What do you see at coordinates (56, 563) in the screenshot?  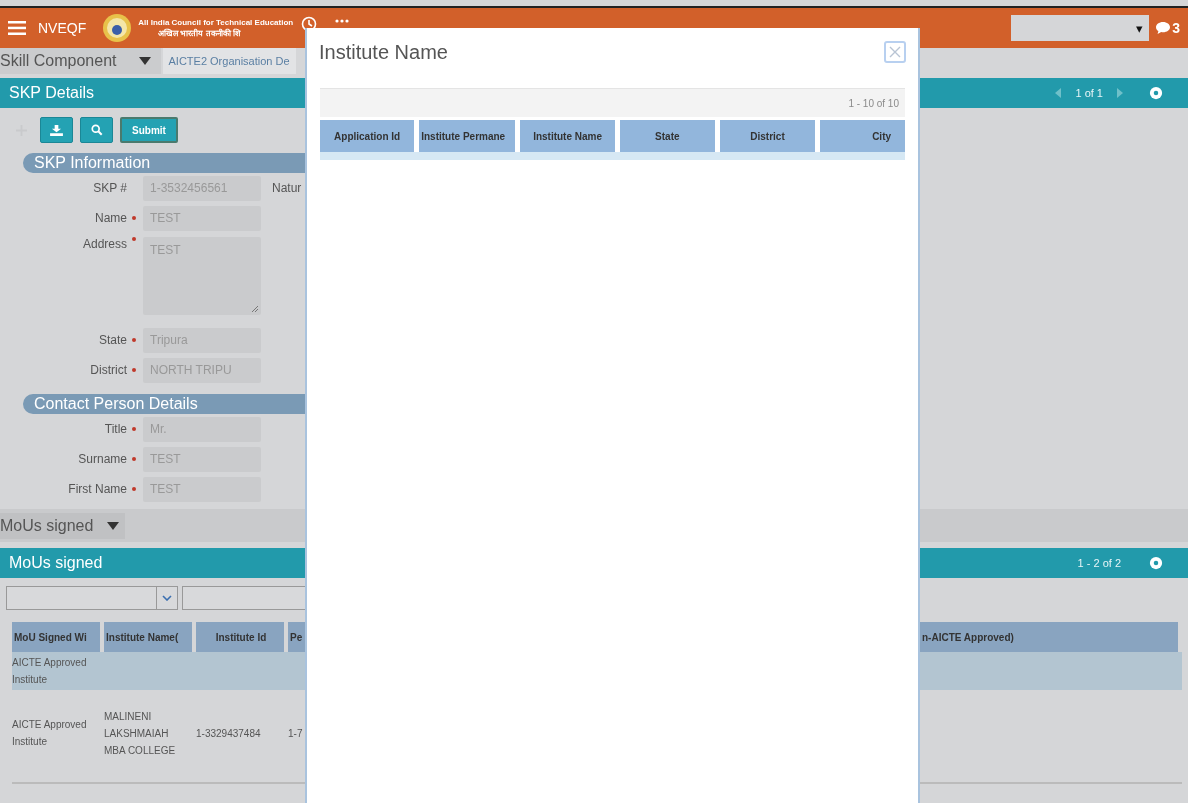 I see `panel-title: MoUs signed` at bounding box center [56, 563].